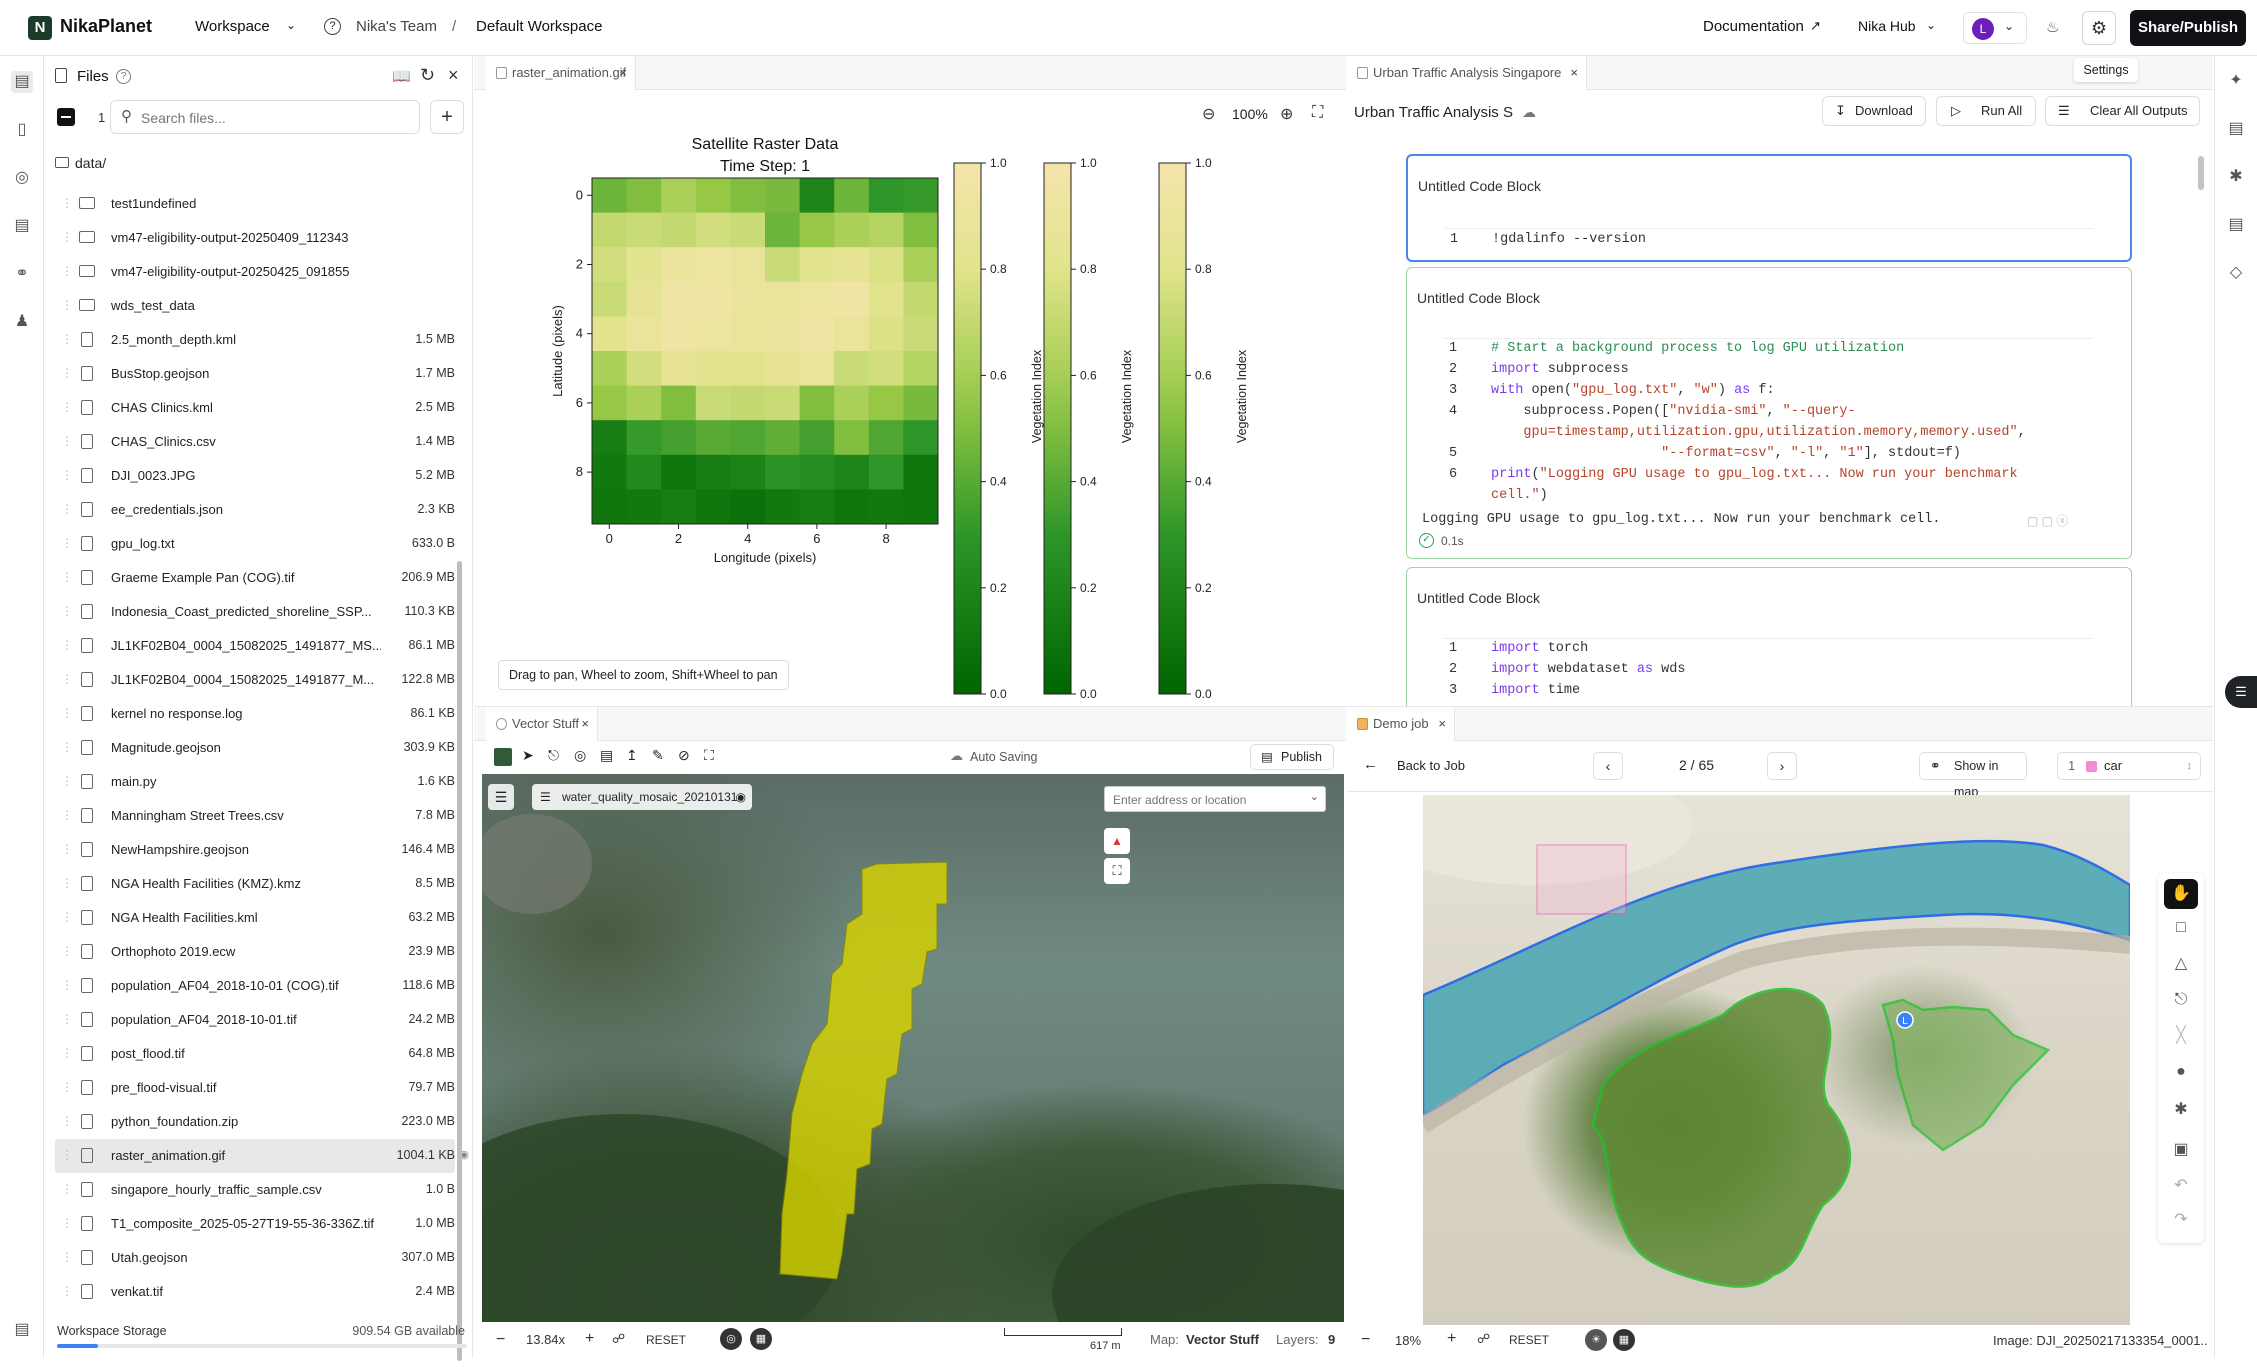  Describe the element at coordinates (761, 1339) in the screenshot. I see `keyboard-icon: ▦` at that location.